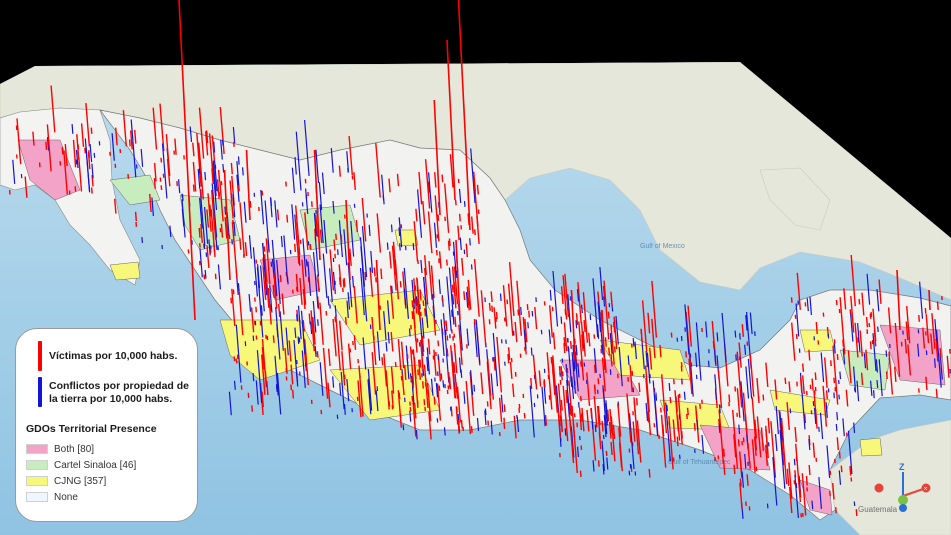  What do you see at coordinates (119, 386) in the screenshot?
I see `conflict-label-line1: Conflictos por propiedad de` at bounding box center [119, 386].